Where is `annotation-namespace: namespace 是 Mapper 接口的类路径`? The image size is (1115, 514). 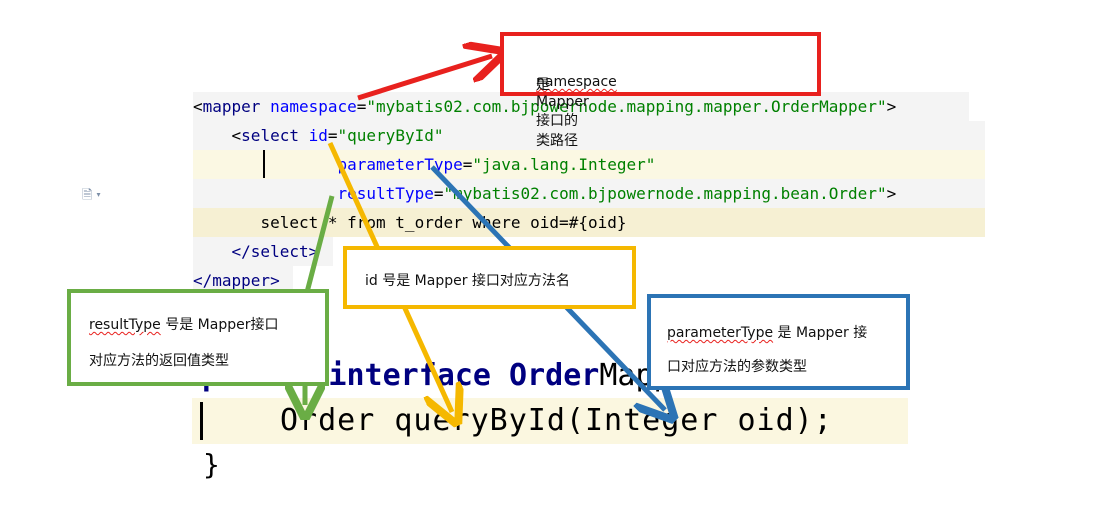 annotation-namespace: namespace 是 Mapper 接口的类路径 is located at coordinates (660, 90).